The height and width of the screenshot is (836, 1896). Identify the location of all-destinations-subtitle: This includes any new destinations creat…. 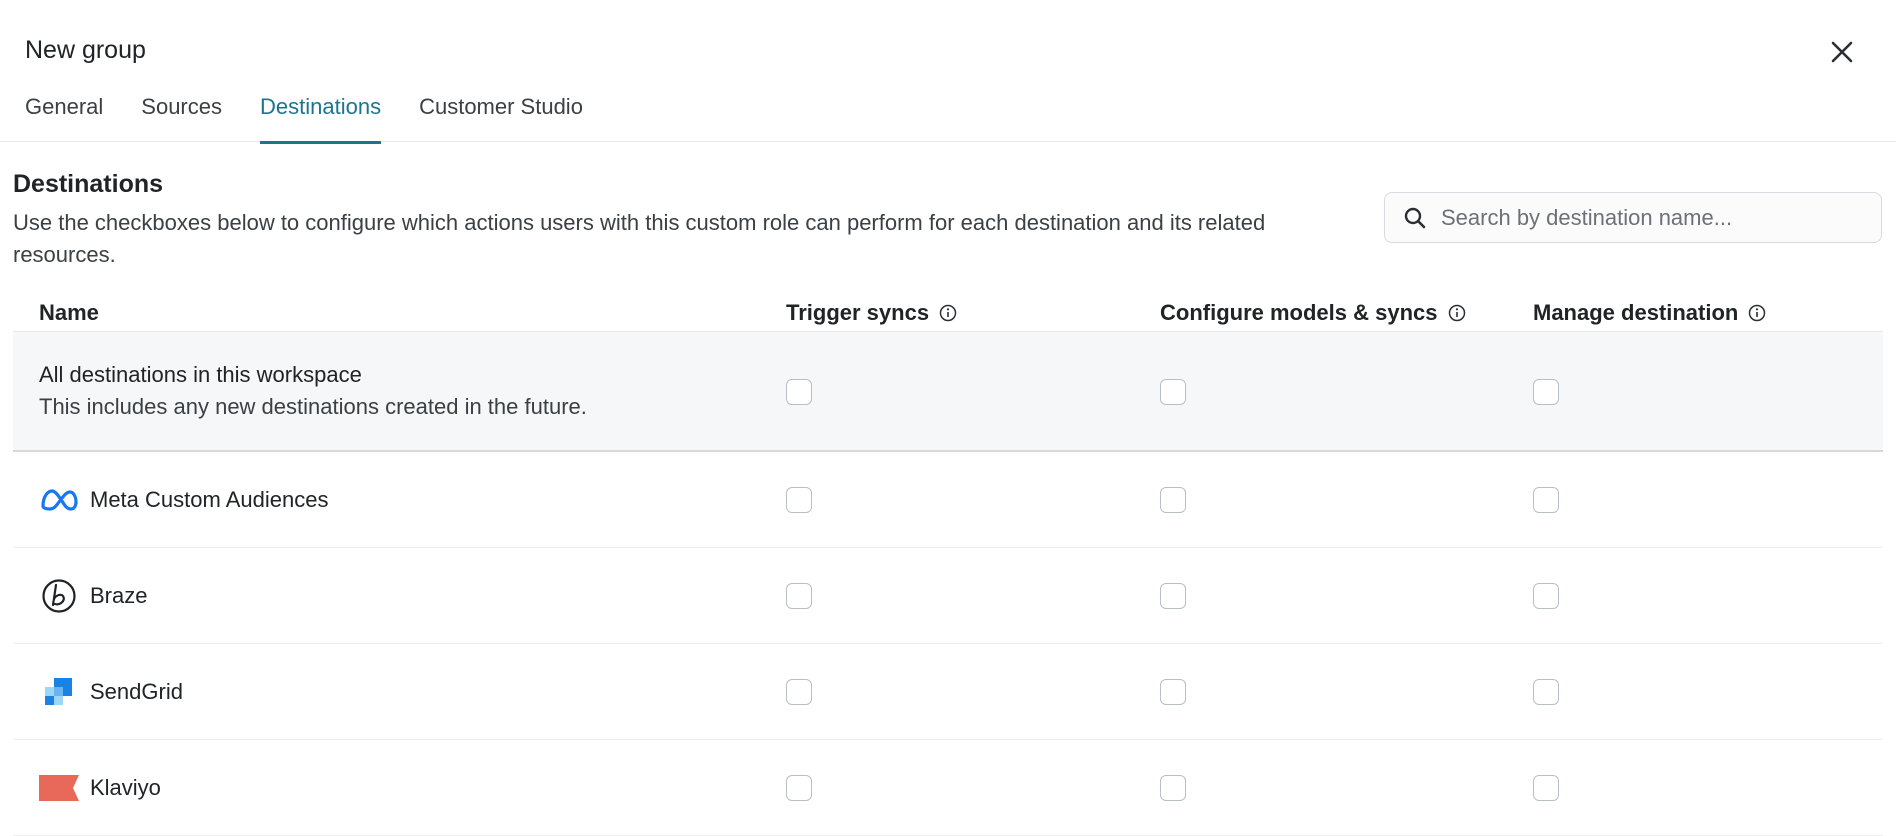
(313, 406).